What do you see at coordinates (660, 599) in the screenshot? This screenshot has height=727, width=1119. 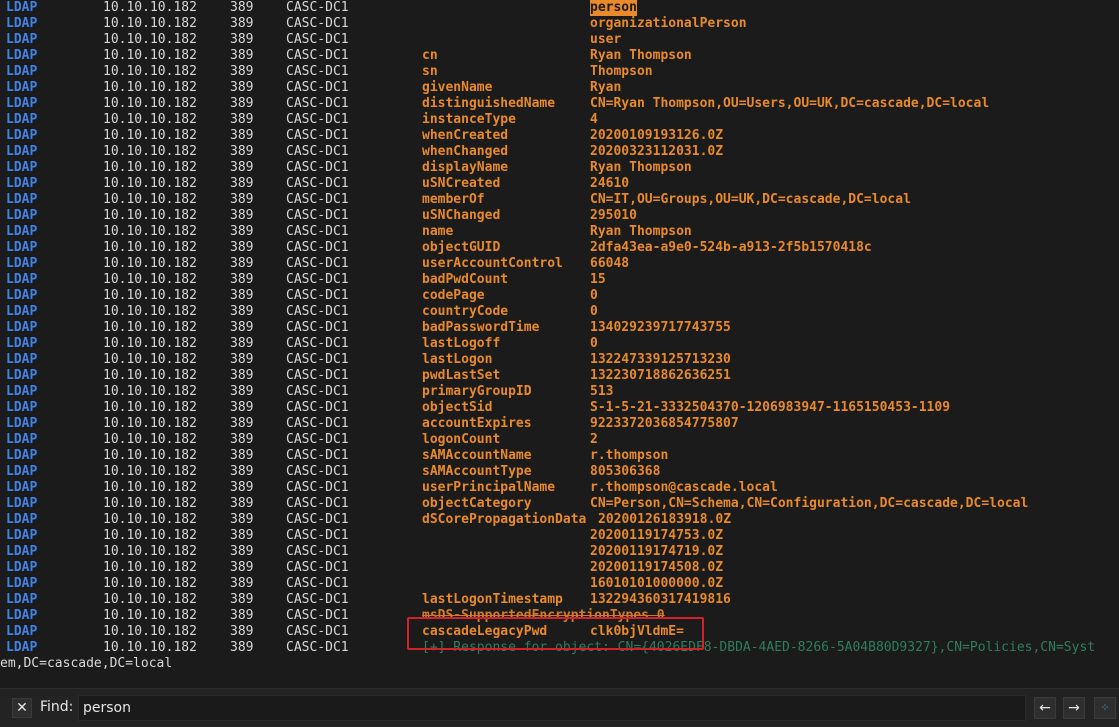 I see `attribute-value: 132294360317419816` at bounding box center [660, 599].